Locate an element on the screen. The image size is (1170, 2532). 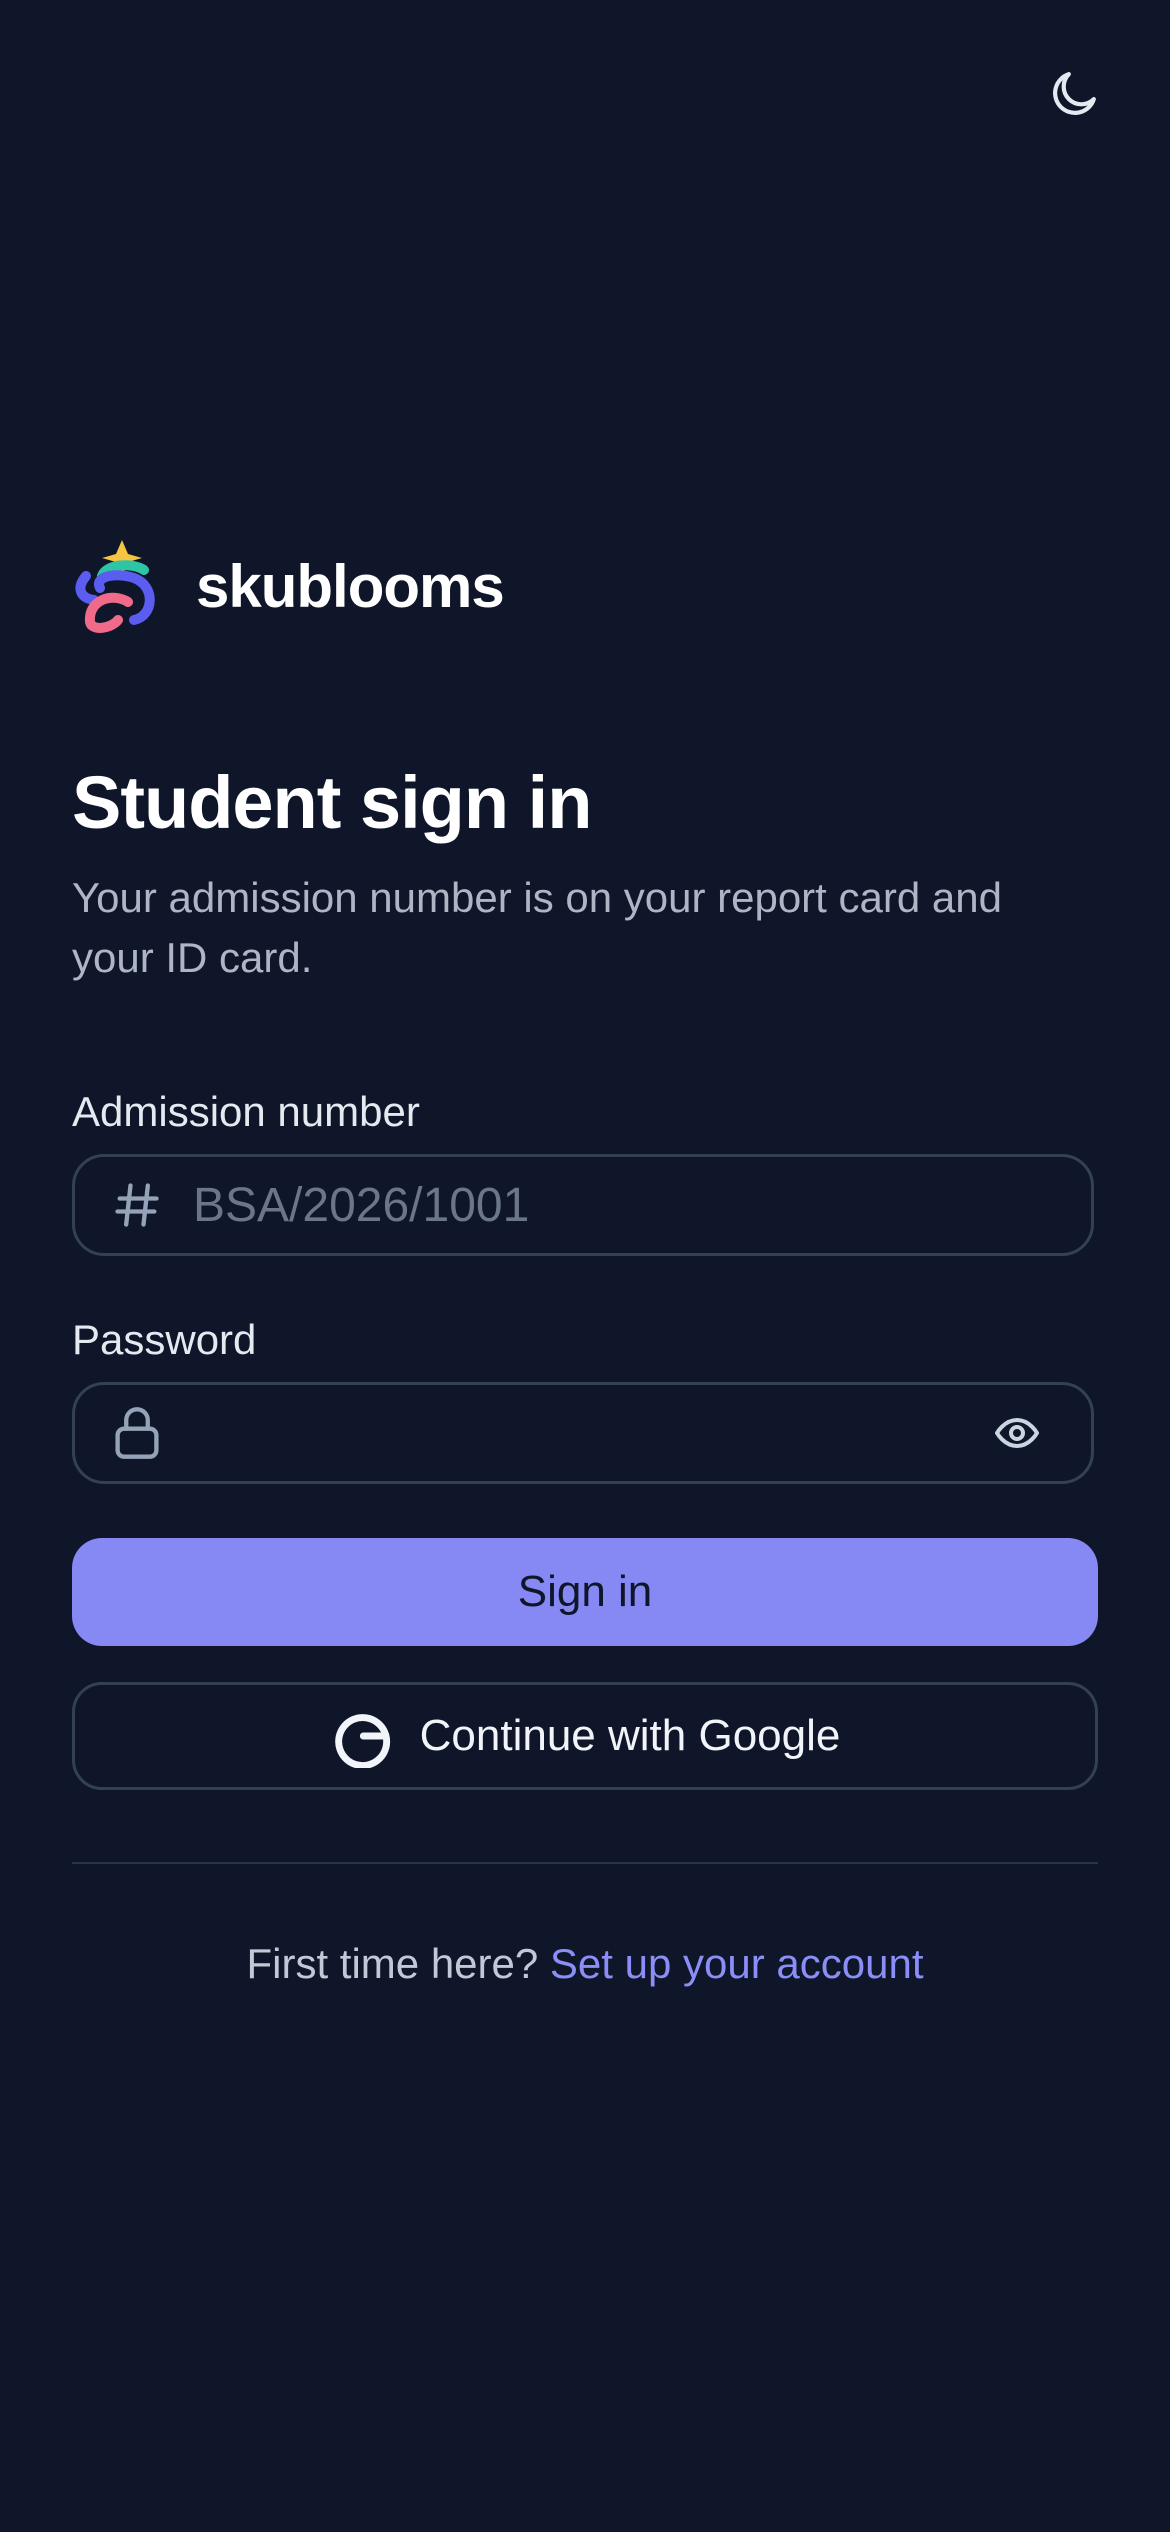
google-g-icon is located at coordinates (362, 1736).